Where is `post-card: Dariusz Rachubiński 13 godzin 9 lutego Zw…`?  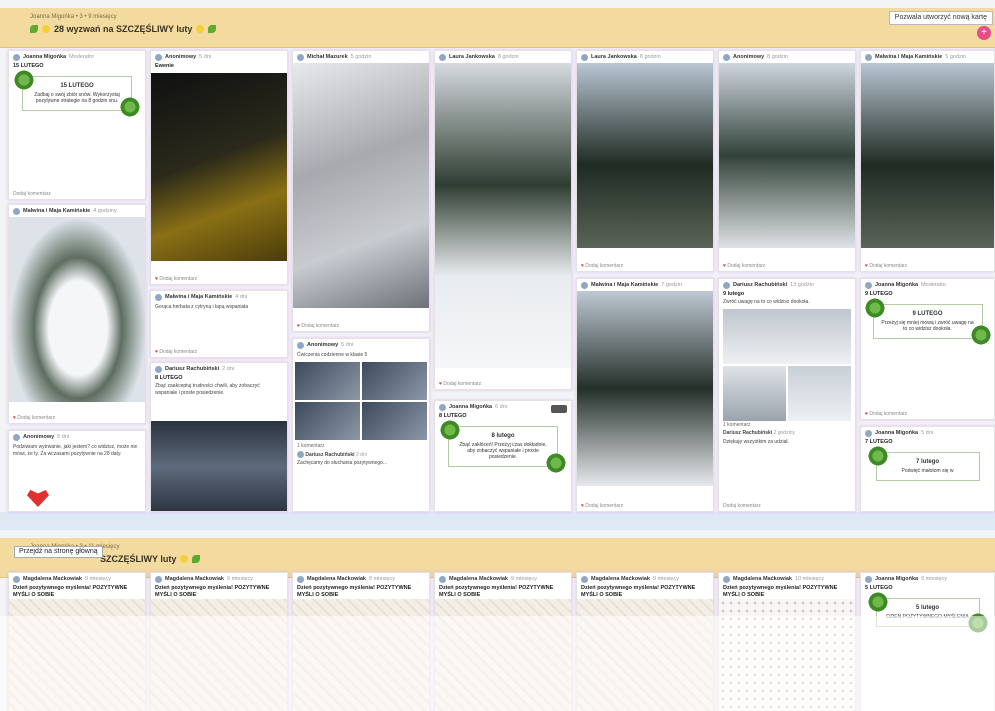
post-card: Dariusz Rachubiński 13 godzin 9 lutego Zw… is located at coordinates (787, 395).